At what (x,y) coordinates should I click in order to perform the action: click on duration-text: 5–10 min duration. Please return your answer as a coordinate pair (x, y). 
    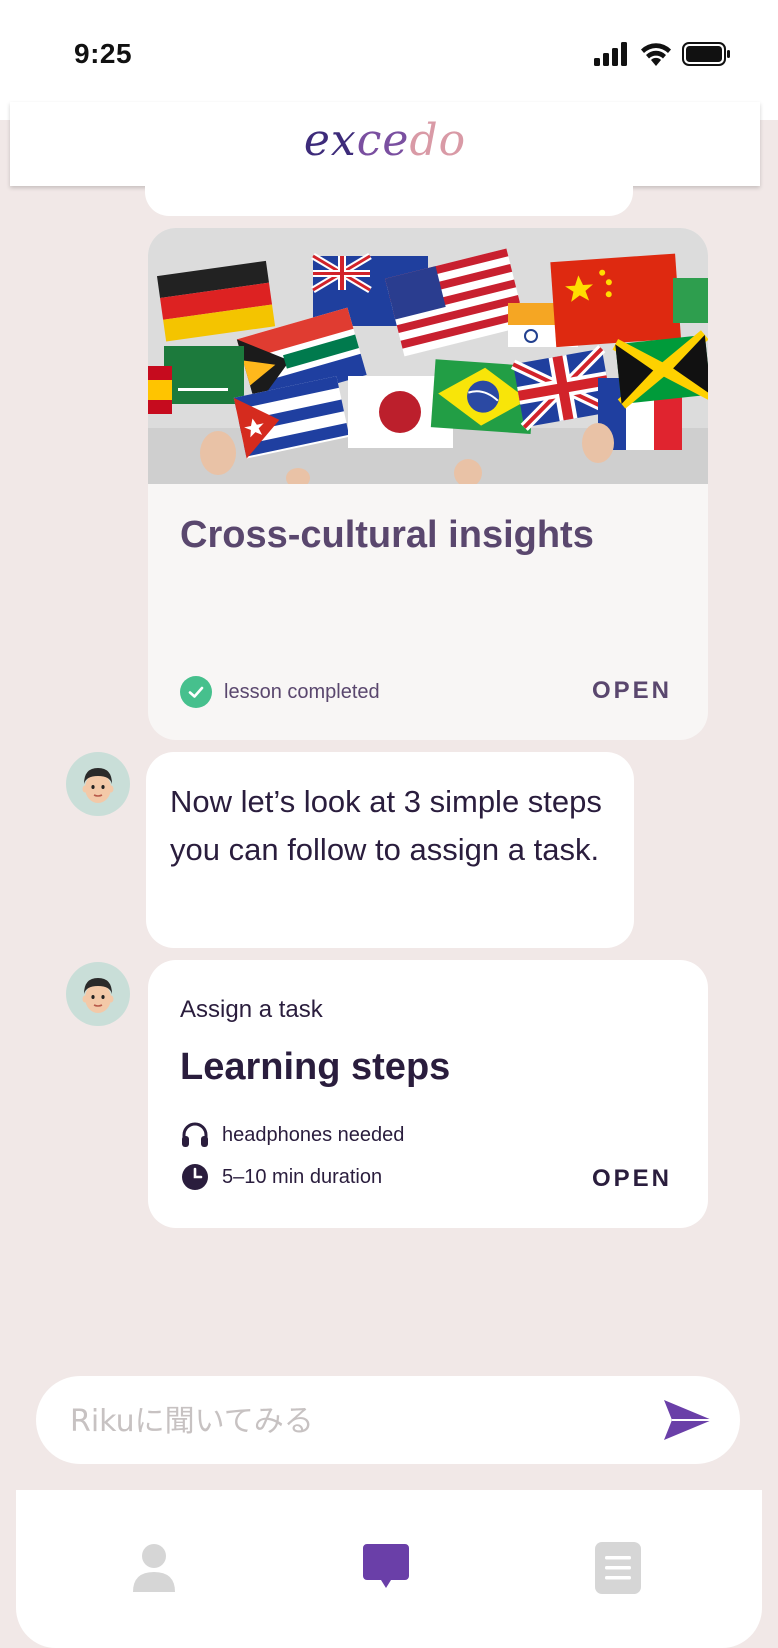
    Looking at the image, I should click on (302, 1176).